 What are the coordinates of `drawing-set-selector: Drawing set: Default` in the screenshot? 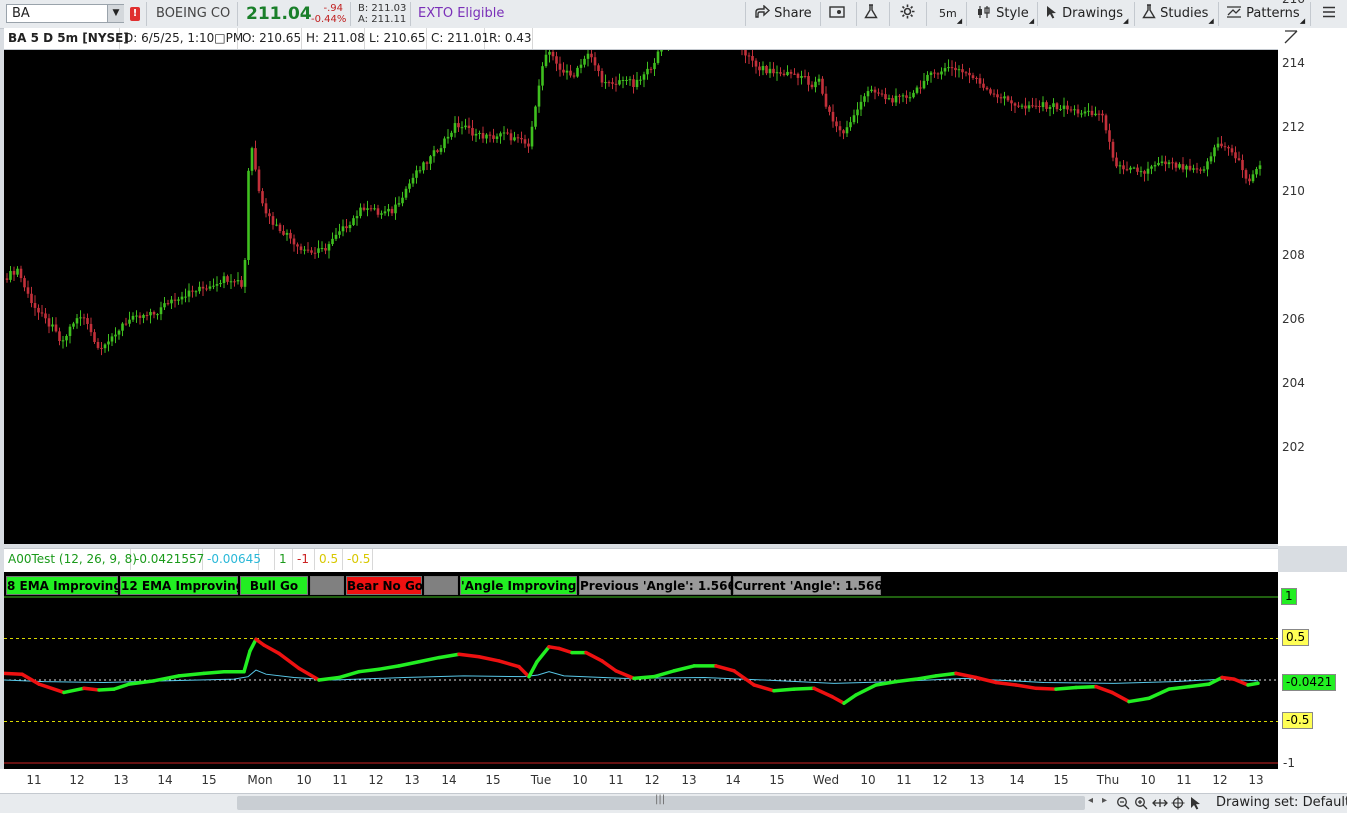 It's located at (1281, 802).